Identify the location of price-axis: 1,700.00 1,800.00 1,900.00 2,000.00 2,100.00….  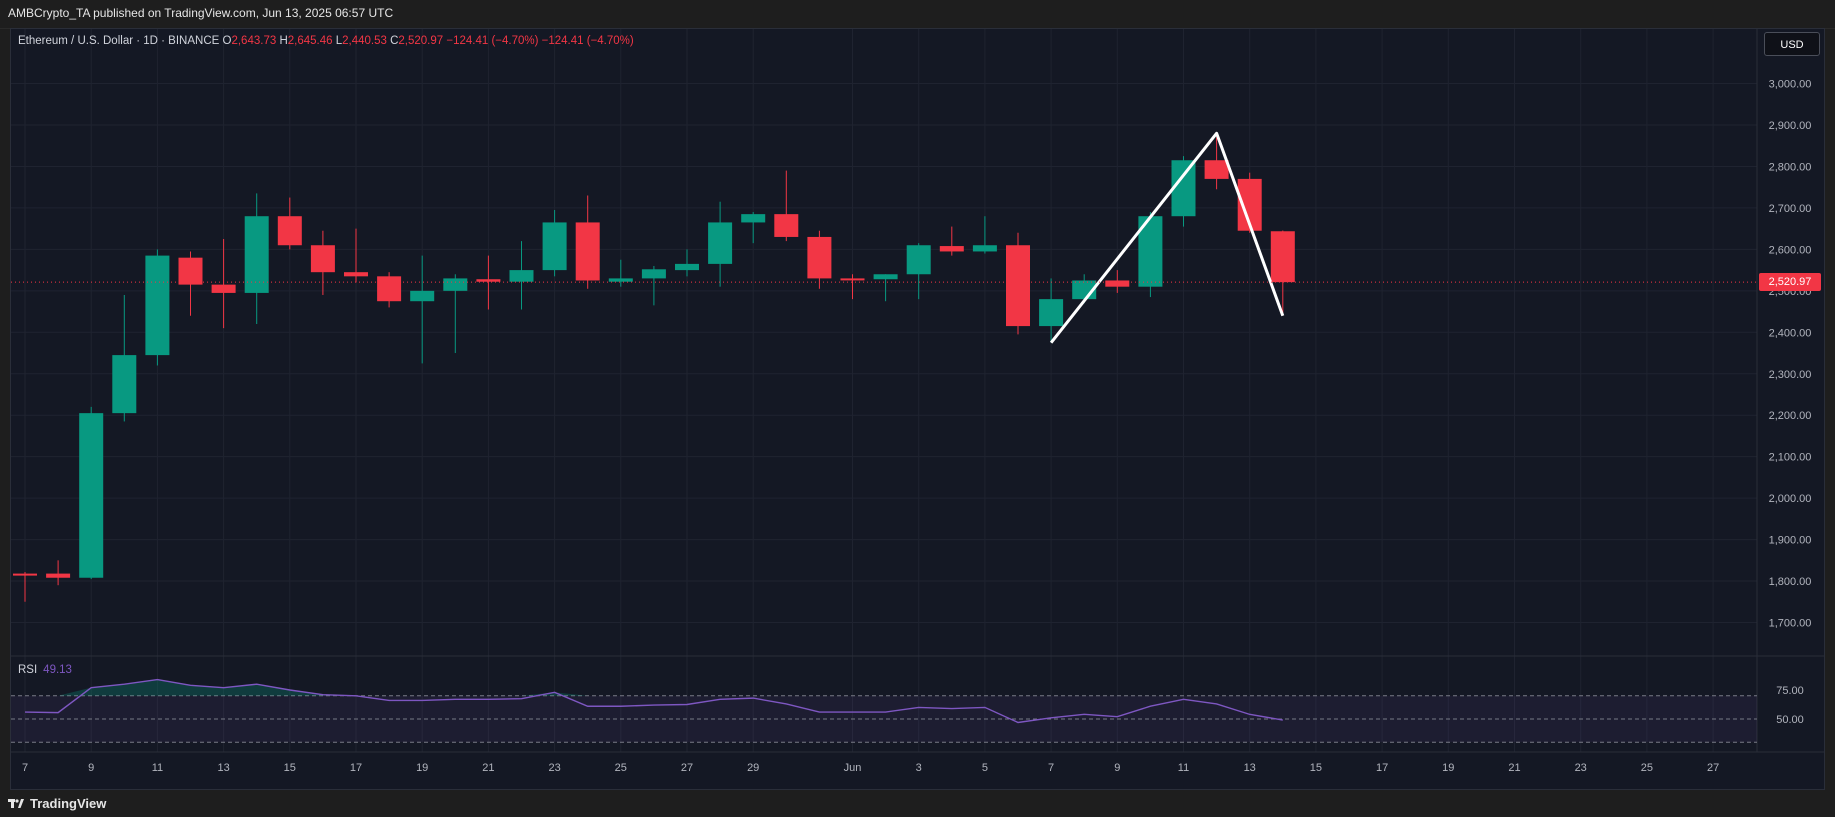
(1790, 402).